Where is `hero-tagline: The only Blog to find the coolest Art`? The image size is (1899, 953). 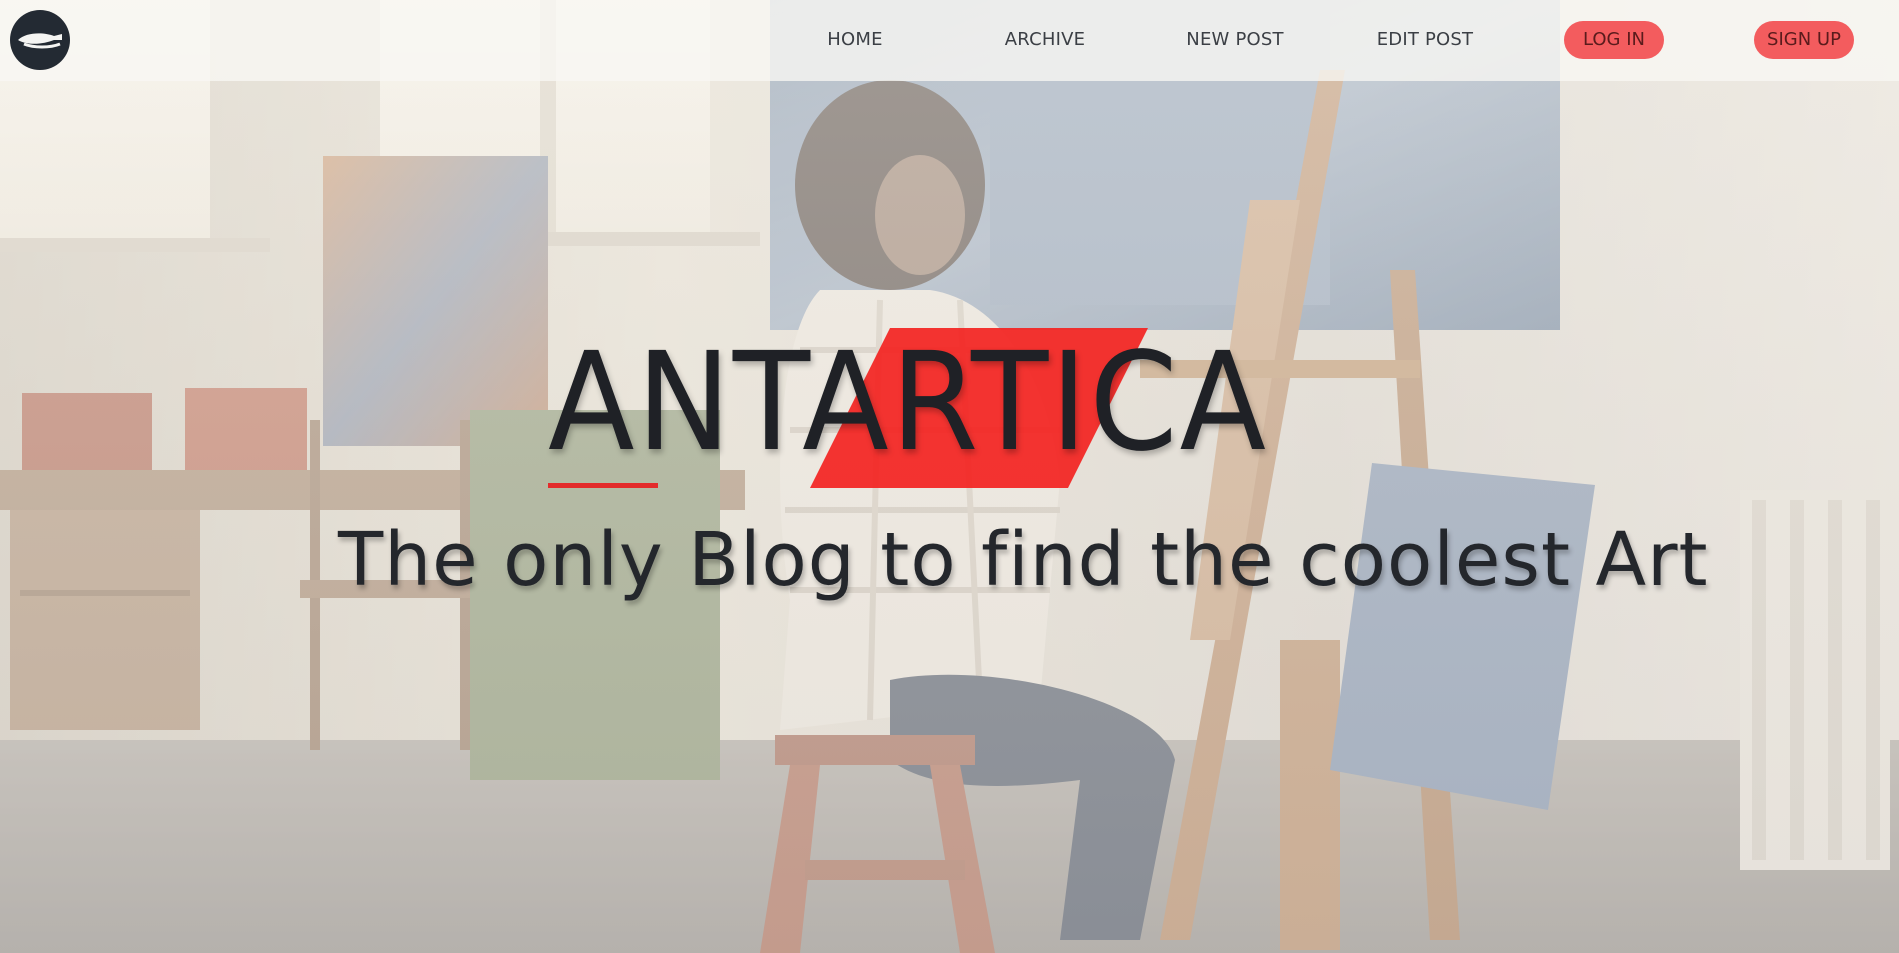
hero-tagline: The only Blog to find the coolest Art is located at coordinates (1023, 560).